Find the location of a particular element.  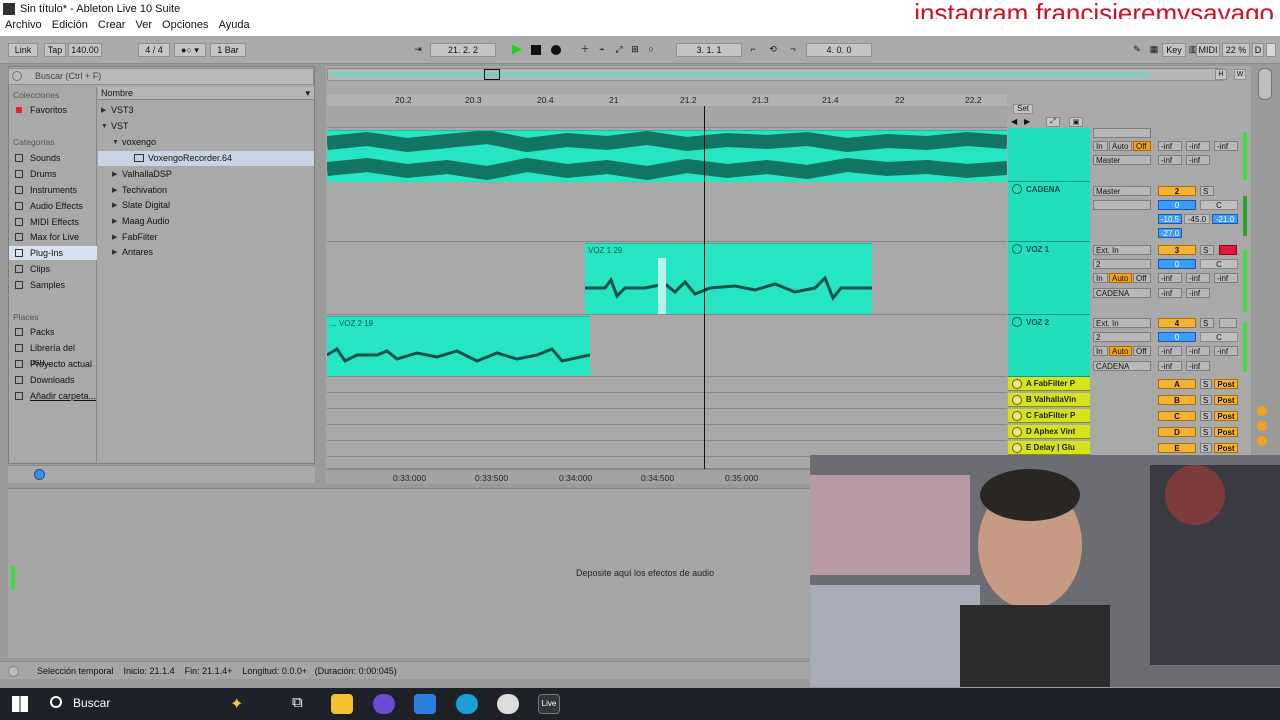

tree-item-antares: ▶ Antares is located at coordinates (206, 252).